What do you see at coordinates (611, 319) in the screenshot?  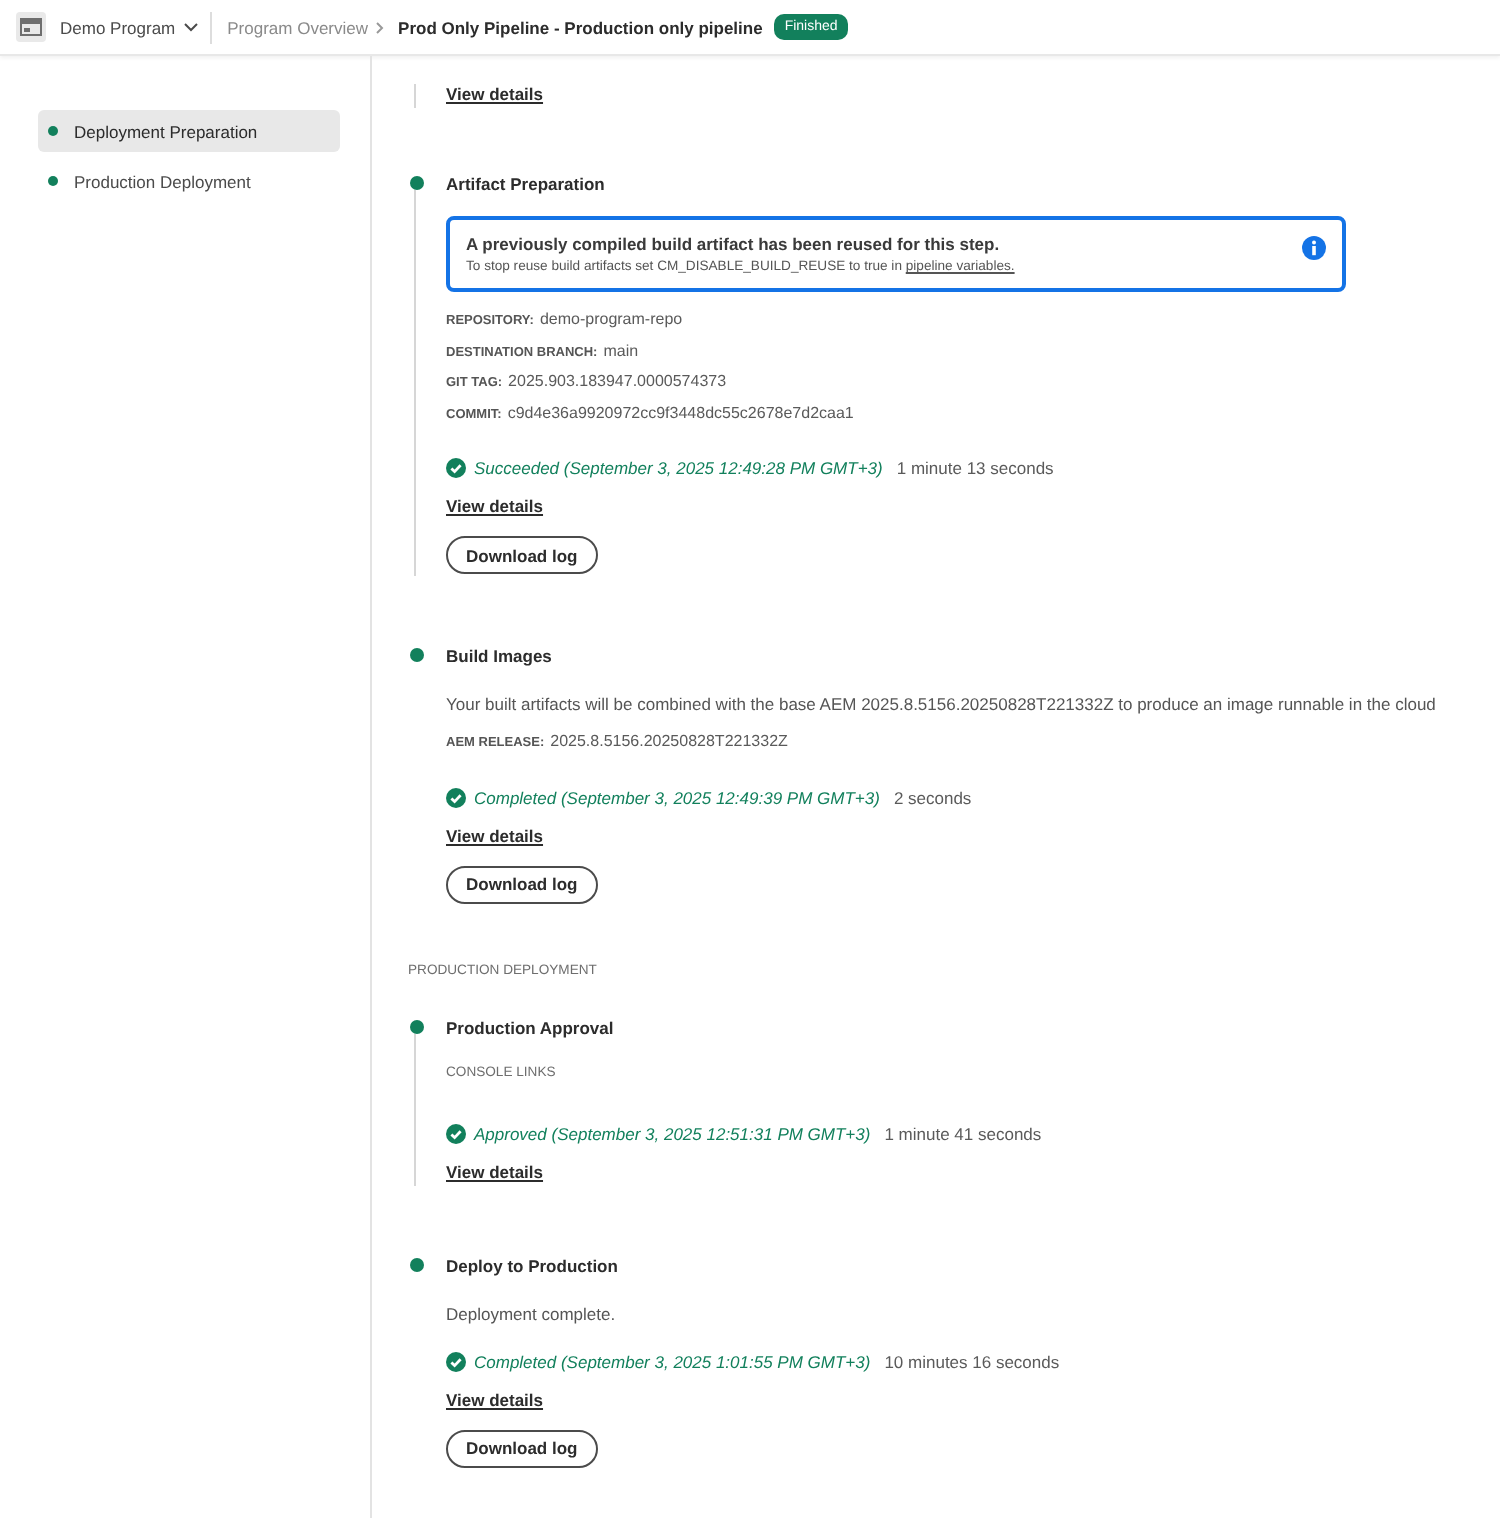 I see `field-value: demo-program-repo` at bounding box center [611, 319].